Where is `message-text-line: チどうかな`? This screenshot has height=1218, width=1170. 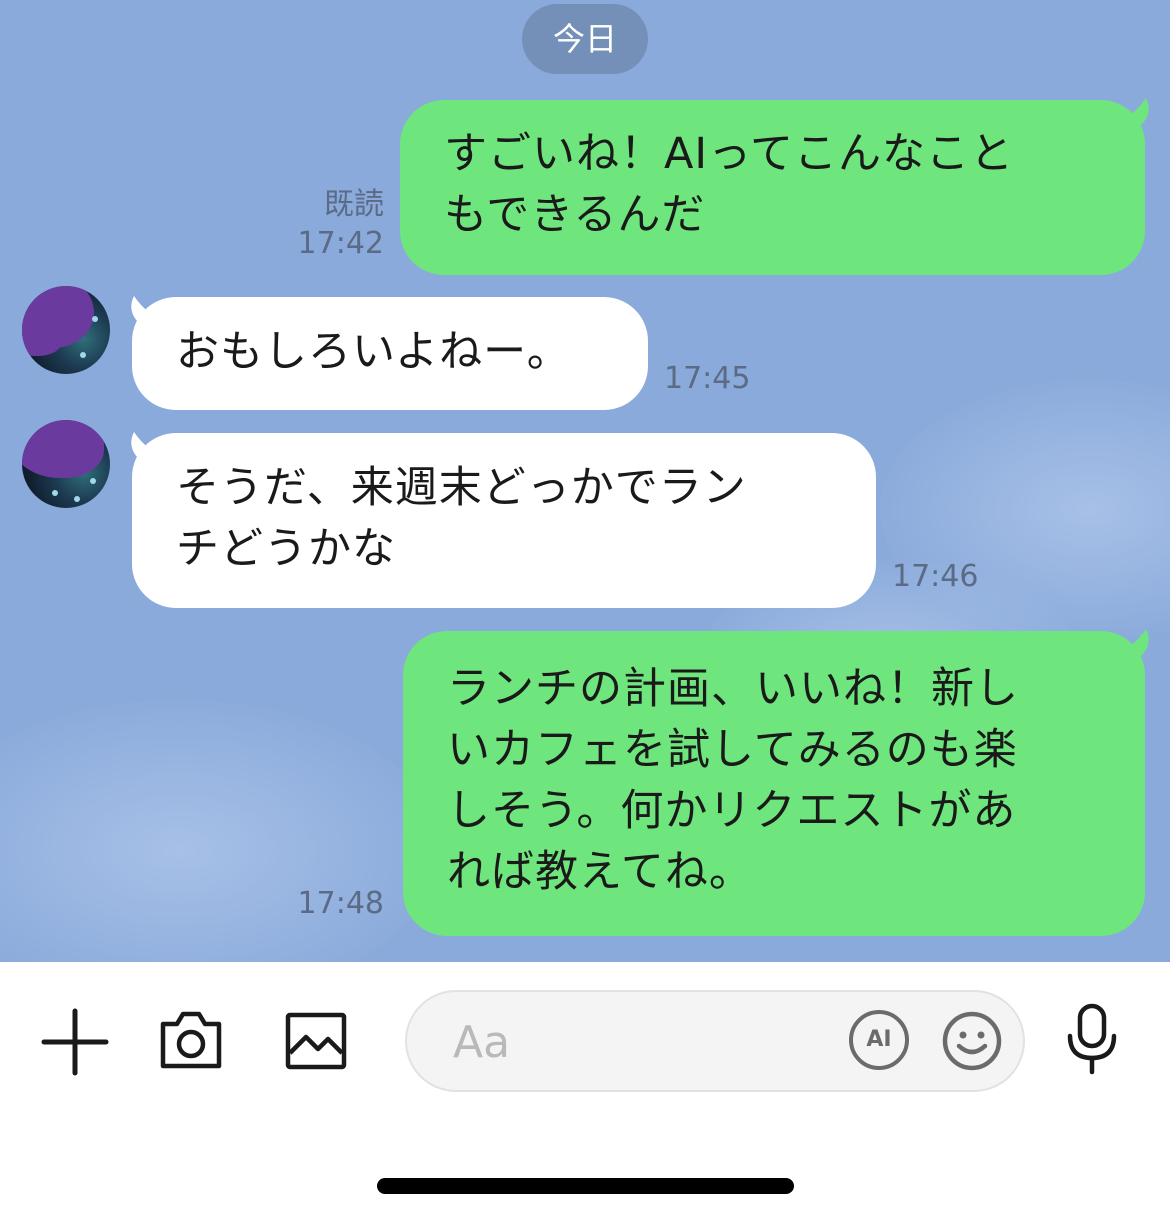
message-text-line: チどうかな is located at coordinates (286, 549).